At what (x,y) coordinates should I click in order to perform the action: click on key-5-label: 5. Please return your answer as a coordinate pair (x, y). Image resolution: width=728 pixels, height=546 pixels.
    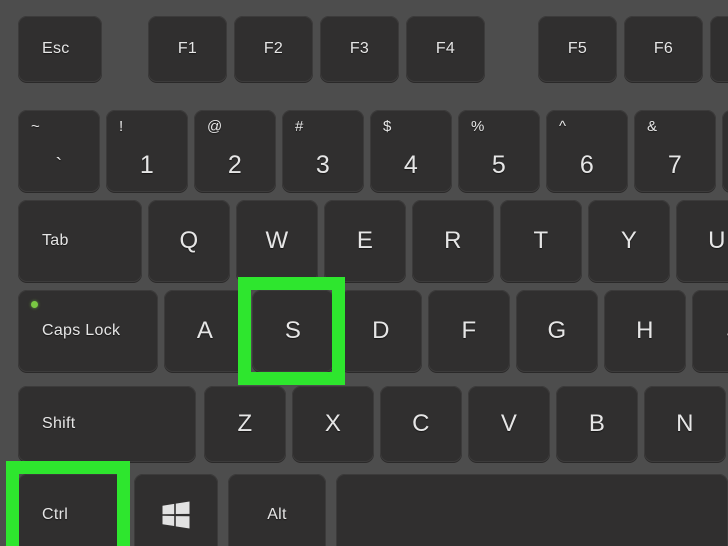
    Looking at the image, I should click on (499, 165).